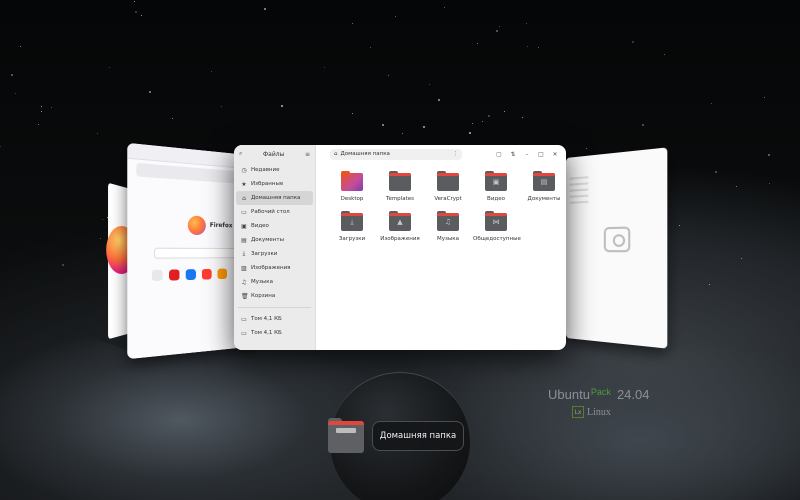  I want to click on folder-icon: ⋈, so click(496, 222).